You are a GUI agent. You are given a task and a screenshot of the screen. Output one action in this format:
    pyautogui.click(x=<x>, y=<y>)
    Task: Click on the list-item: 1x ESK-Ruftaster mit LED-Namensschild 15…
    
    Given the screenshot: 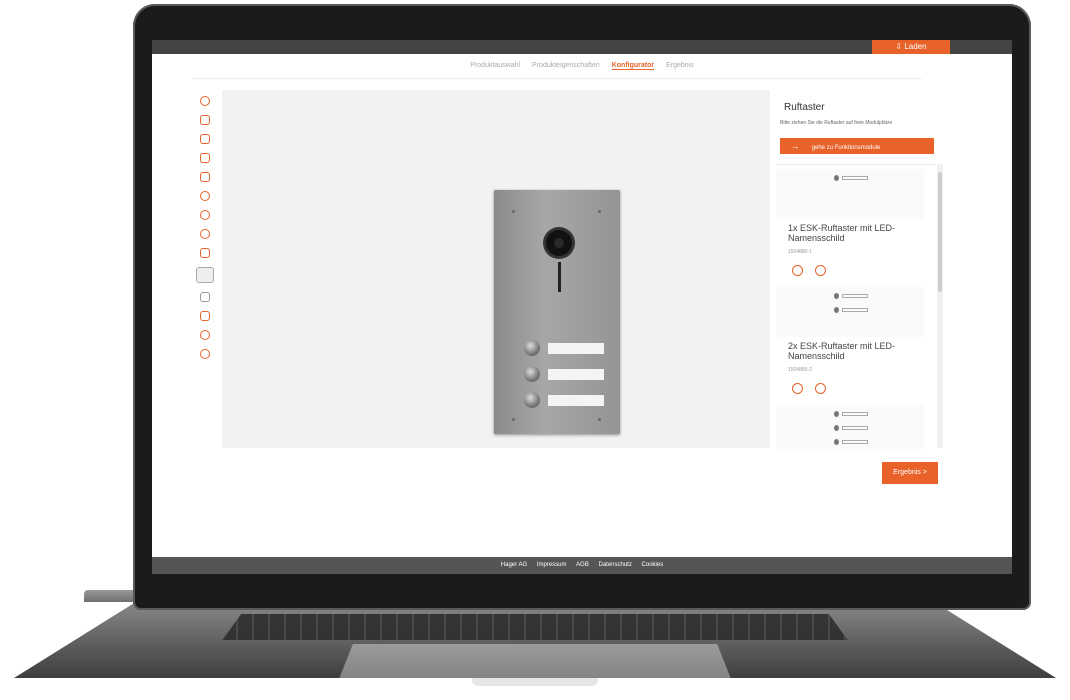 What is the action you would take?
    pyautogui.click(x=856, y=224)
    